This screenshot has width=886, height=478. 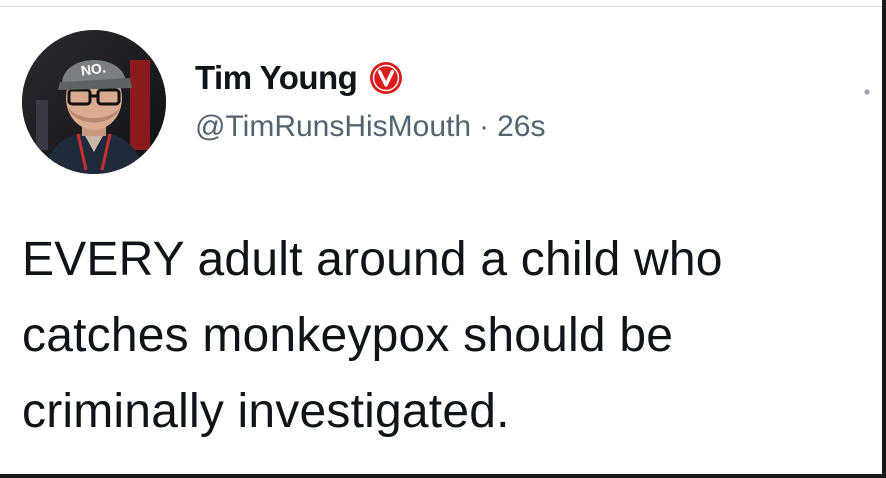 I want to click on author-display-name: Tim Young, so click(x=276, y=78).